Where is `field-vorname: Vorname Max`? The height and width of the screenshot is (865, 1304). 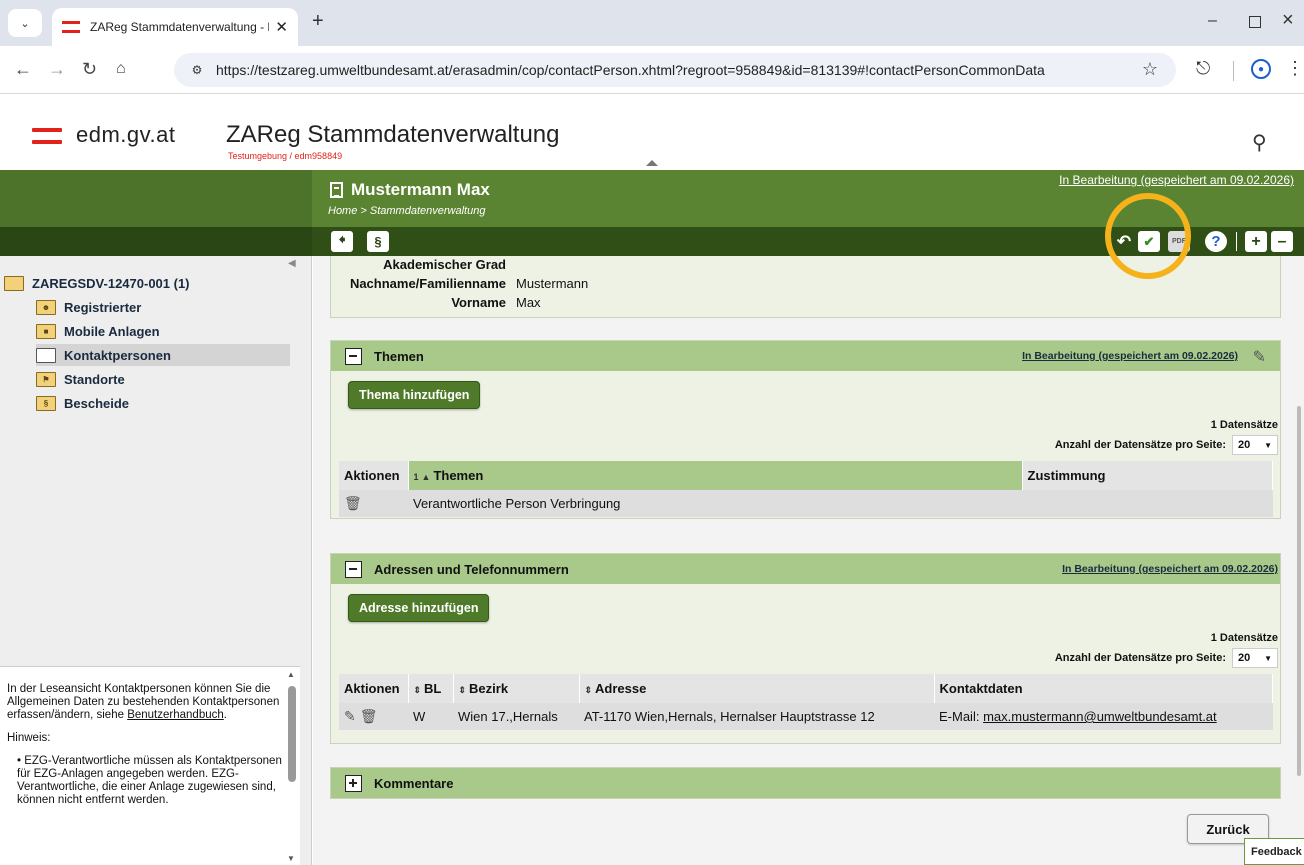
field-vorname: Vorname Max is located at coordinates (440, 302).